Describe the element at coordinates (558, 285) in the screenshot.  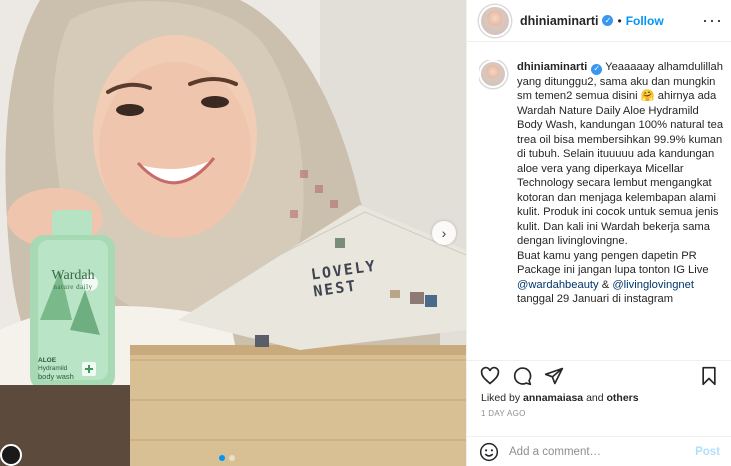
I see `mention-wardahbeauty: @wardahbeauty` at that location.